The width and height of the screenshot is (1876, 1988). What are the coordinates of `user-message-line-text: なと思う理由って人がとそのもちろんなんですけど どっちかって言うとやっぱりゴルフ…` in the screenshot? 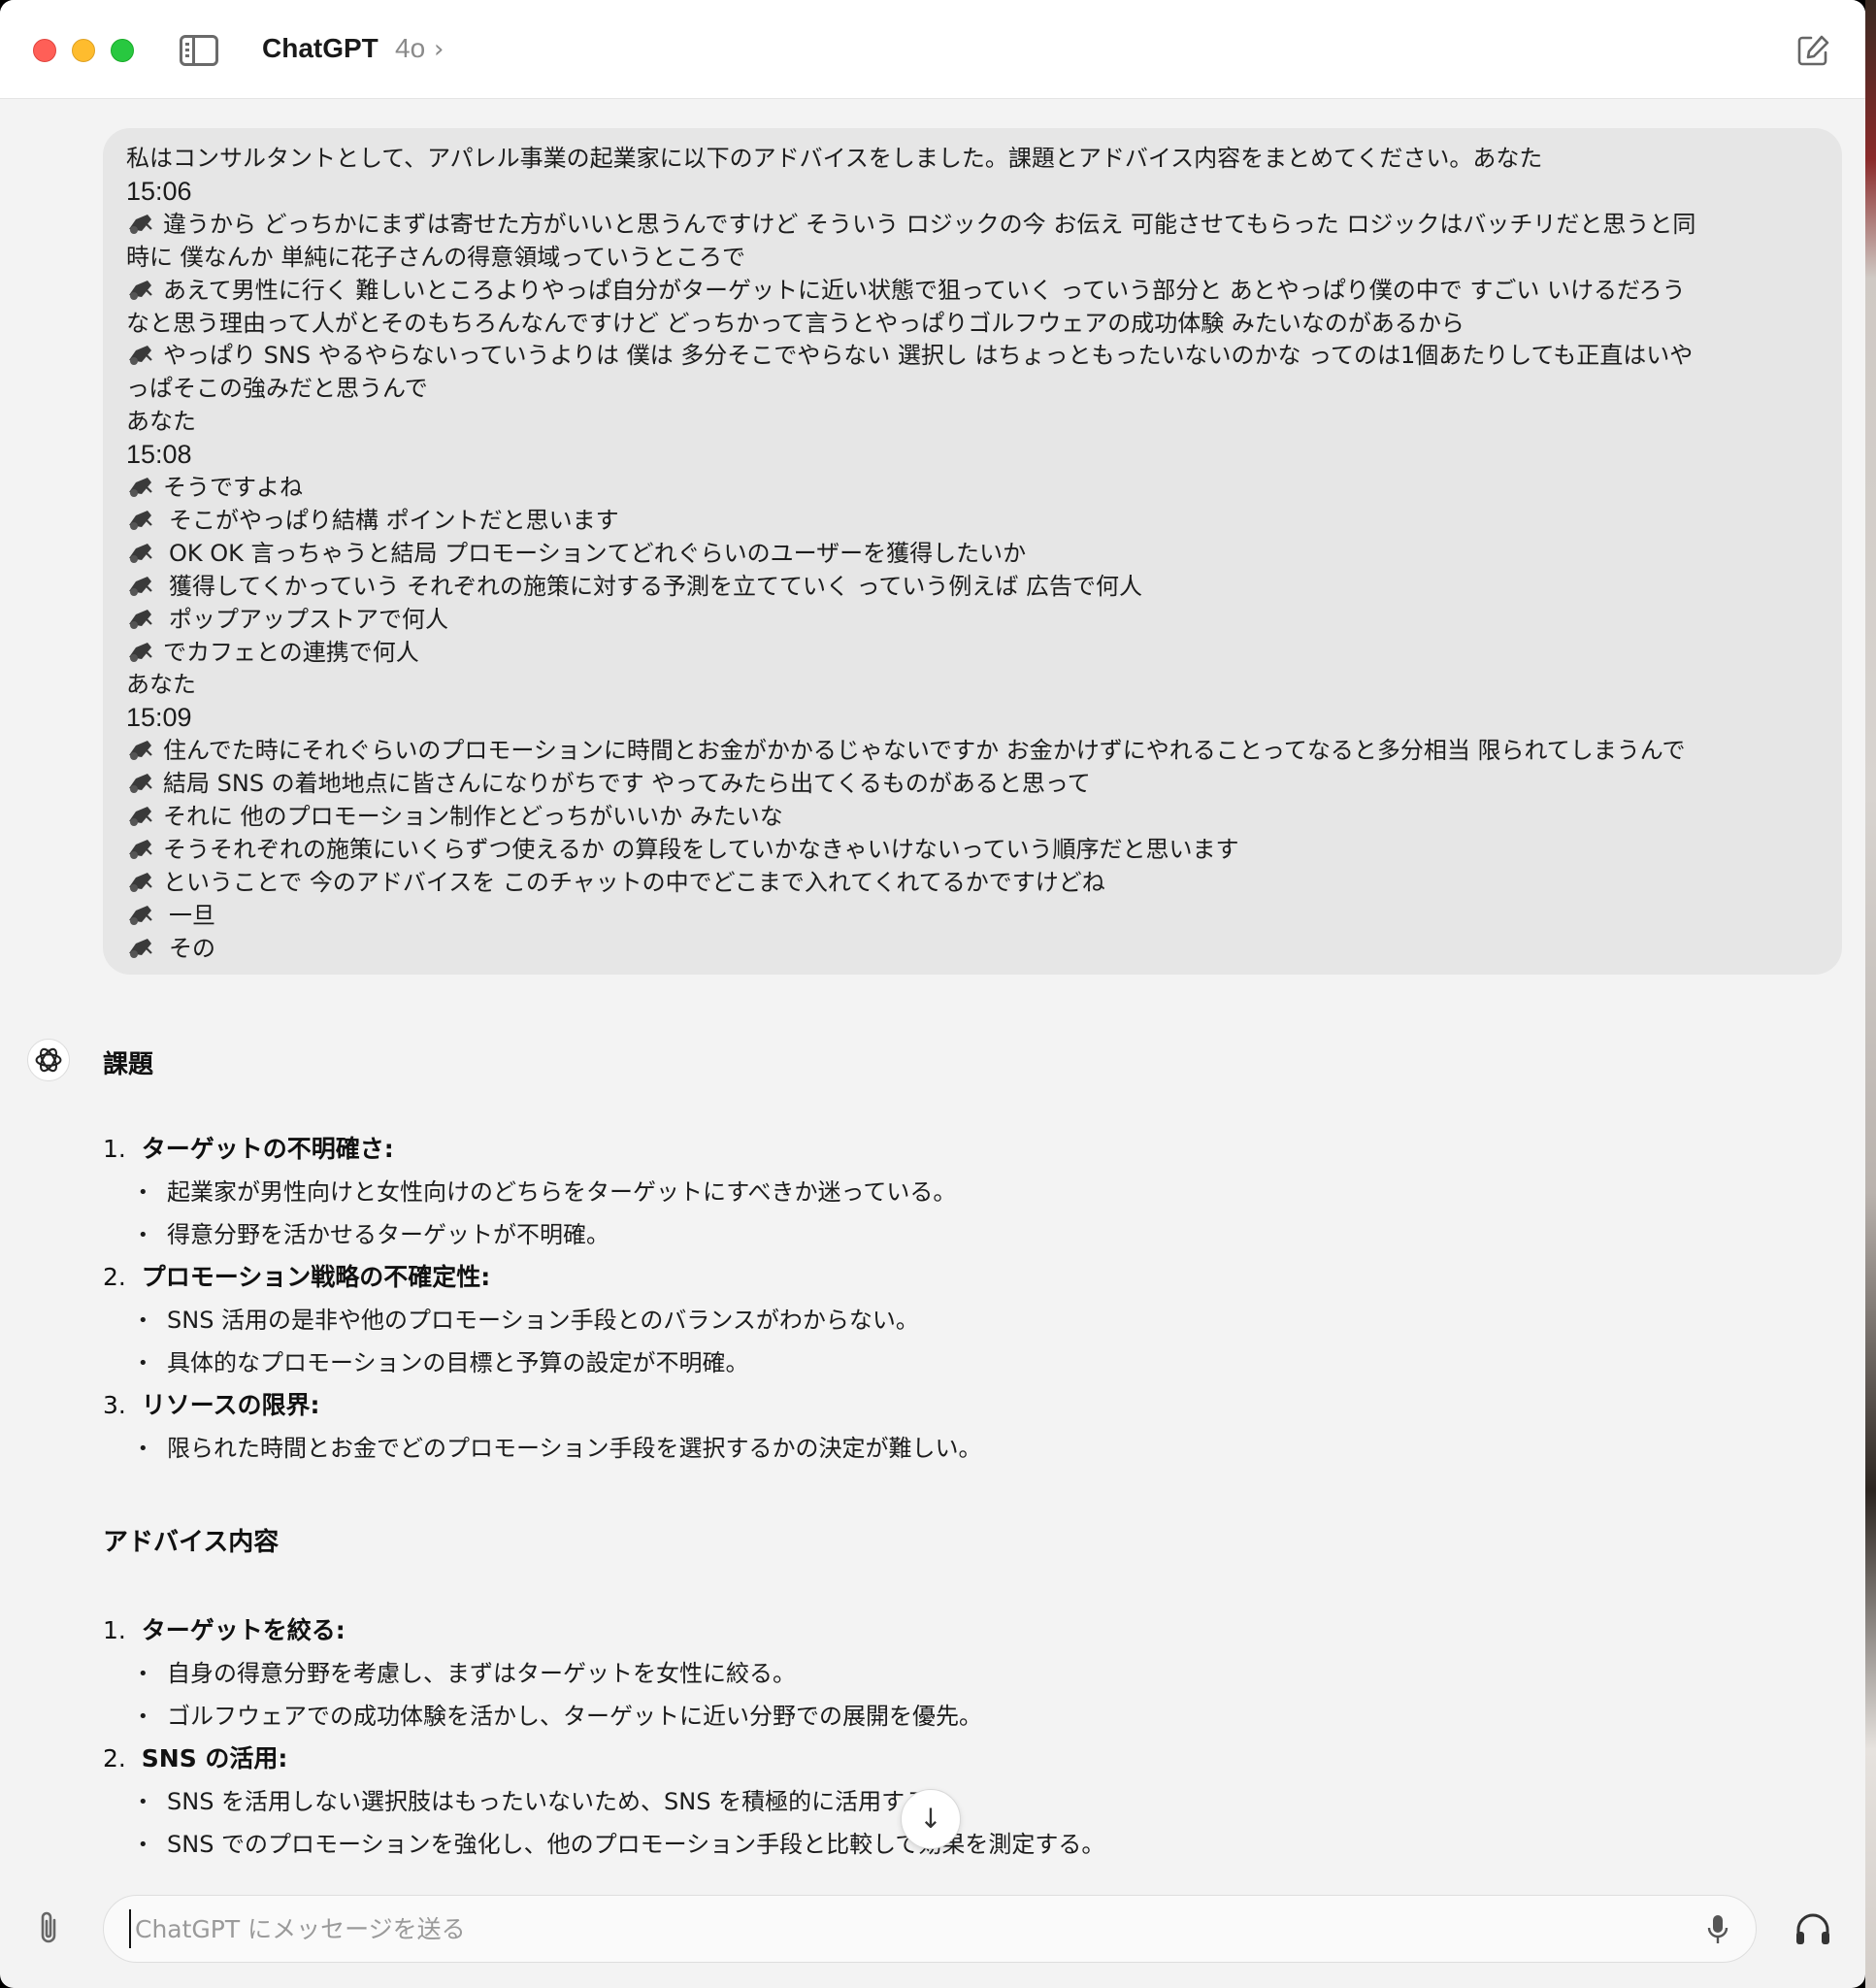 It's located at (795, 323).